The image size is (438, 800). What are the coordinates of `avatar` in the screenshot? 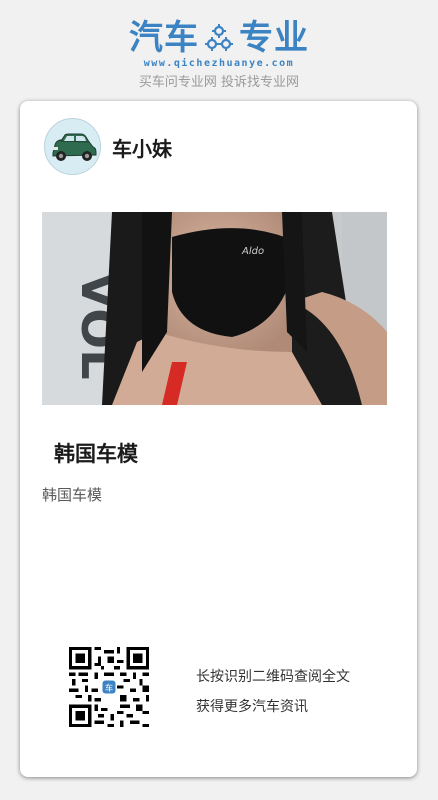 It's located at (72, 146).